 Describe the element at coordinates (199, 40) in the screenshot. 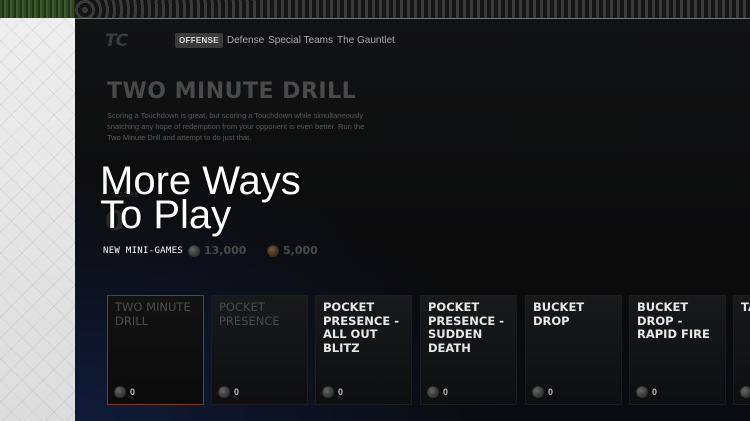

I see `tab-offense: OFFENSE` at that location.